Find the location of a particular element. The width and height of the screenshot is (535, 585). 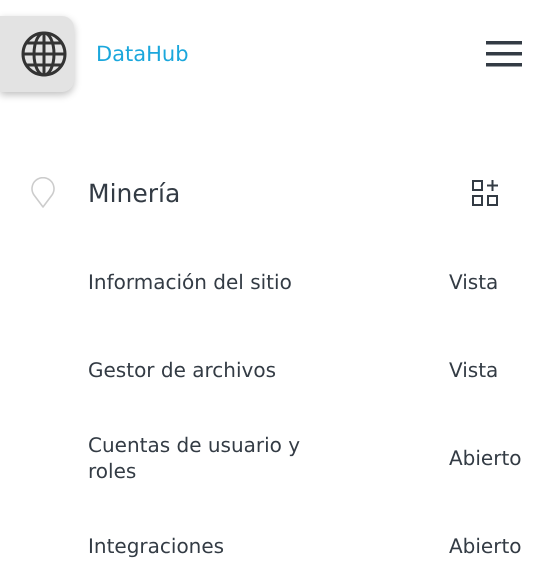

menu-item: Integraciones is located at coordinates (213, 546).